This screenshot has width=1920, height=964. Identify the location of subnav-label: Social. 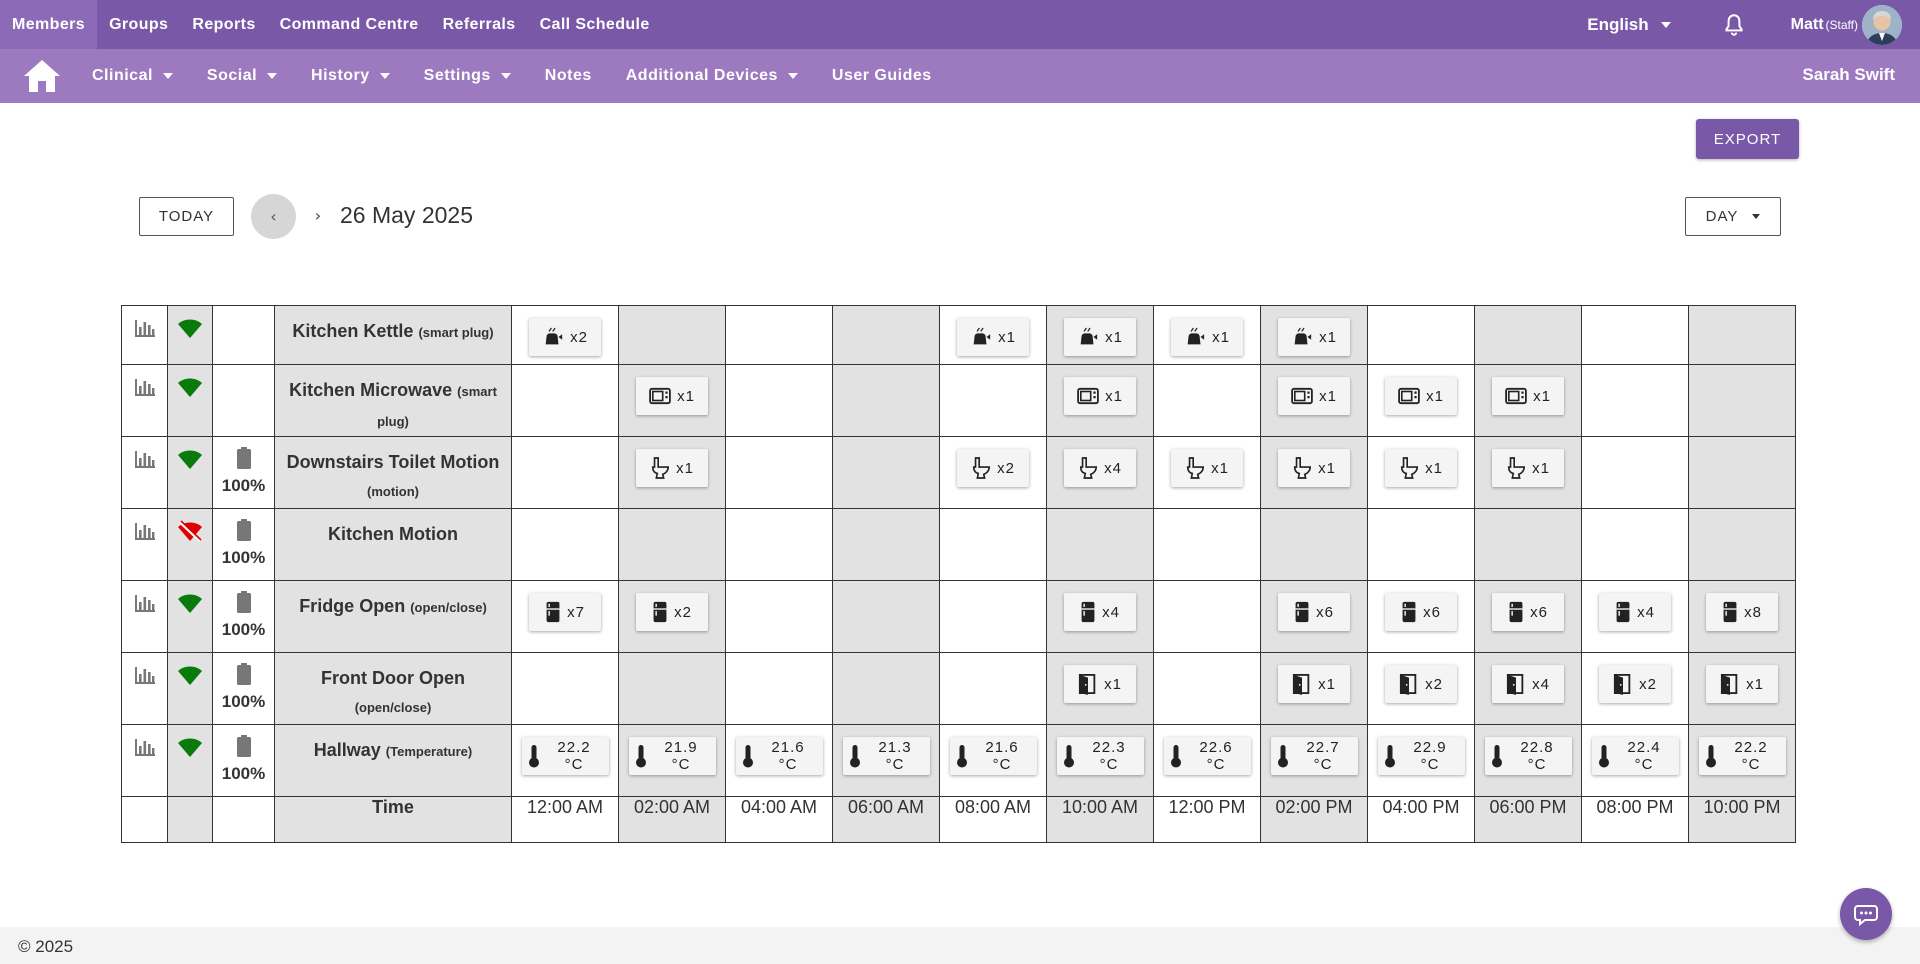
(232, 75).